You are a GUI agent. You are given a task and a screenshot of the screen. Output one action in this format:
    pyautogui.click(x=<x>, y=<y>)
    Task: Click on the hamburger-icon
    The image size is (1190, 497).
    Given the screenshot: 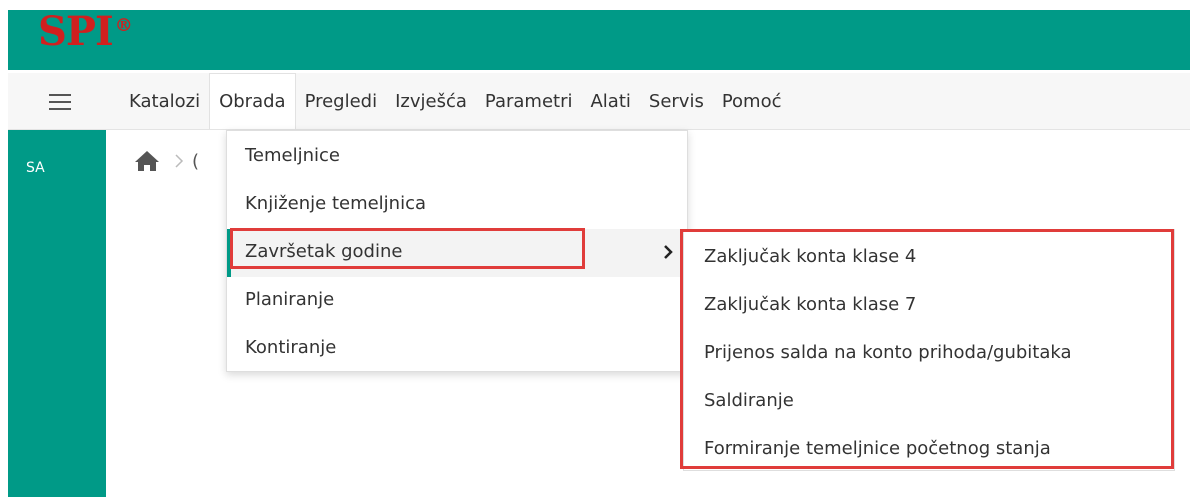 What is the action you would take?
    pyautogui.click(x=60, y=102)
    